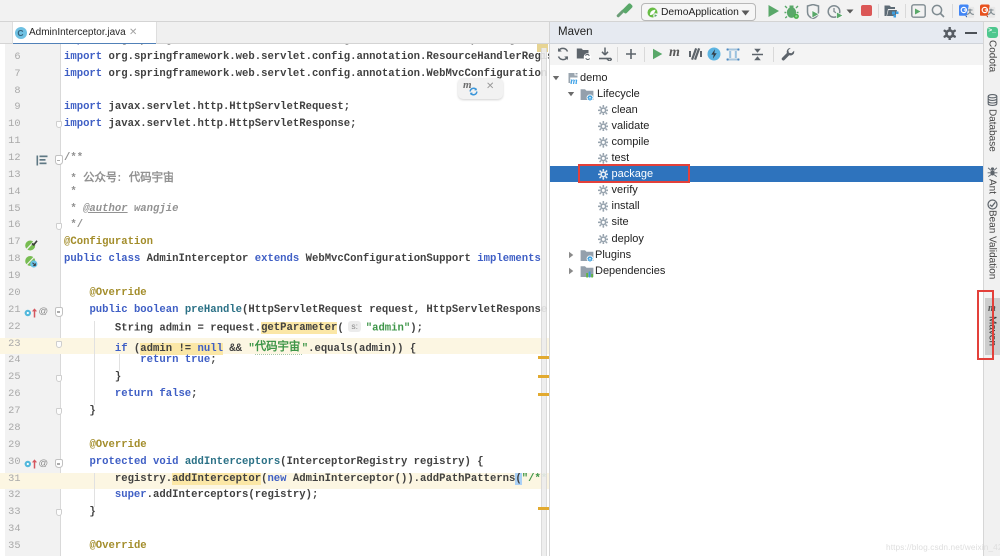 The image size is (1000, 556). What do you see at coordinates (573, 80) in the screenshot?
I see `svg-text: m` at bounding box center [573, 80].